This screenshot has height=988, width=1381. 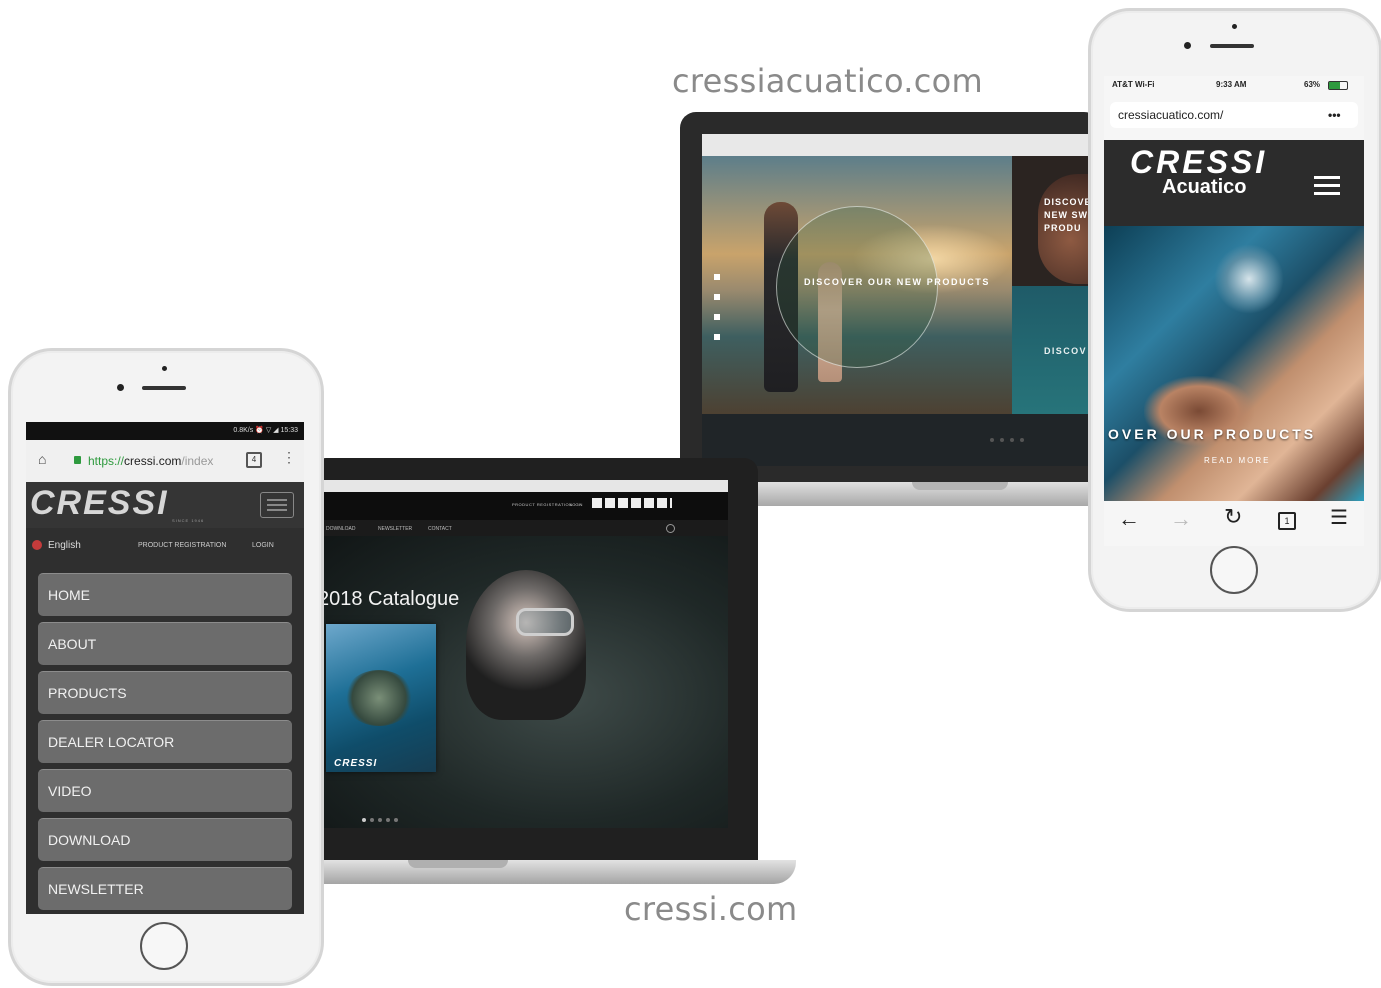 What do you see at coordinates (165, 888) in the screenshot?
I see `menu-newsletter: NEWSLETTER` at bounding box center [165, 888].